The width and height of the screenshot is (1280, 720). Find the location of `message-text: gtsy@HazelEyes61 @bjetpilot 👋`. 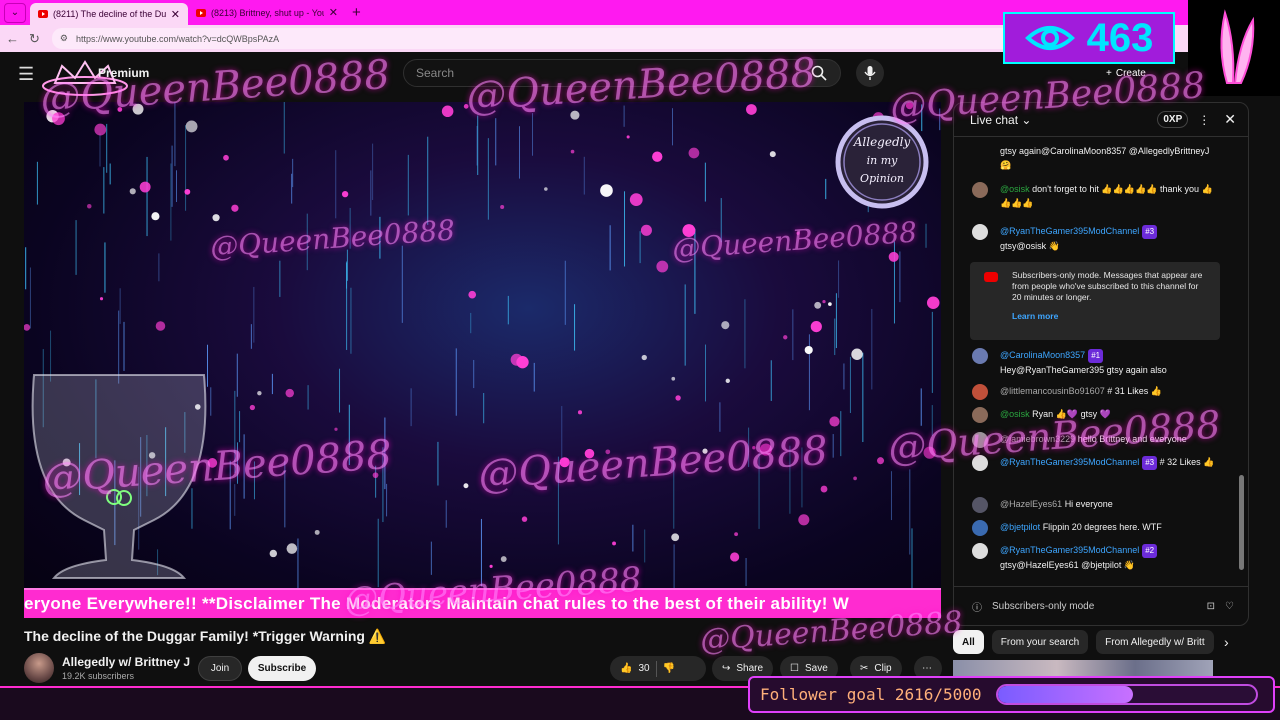

message-text: gtsy@HazelEyes61 @bjetpilot 👋 is located at coordinates (1068, 565).